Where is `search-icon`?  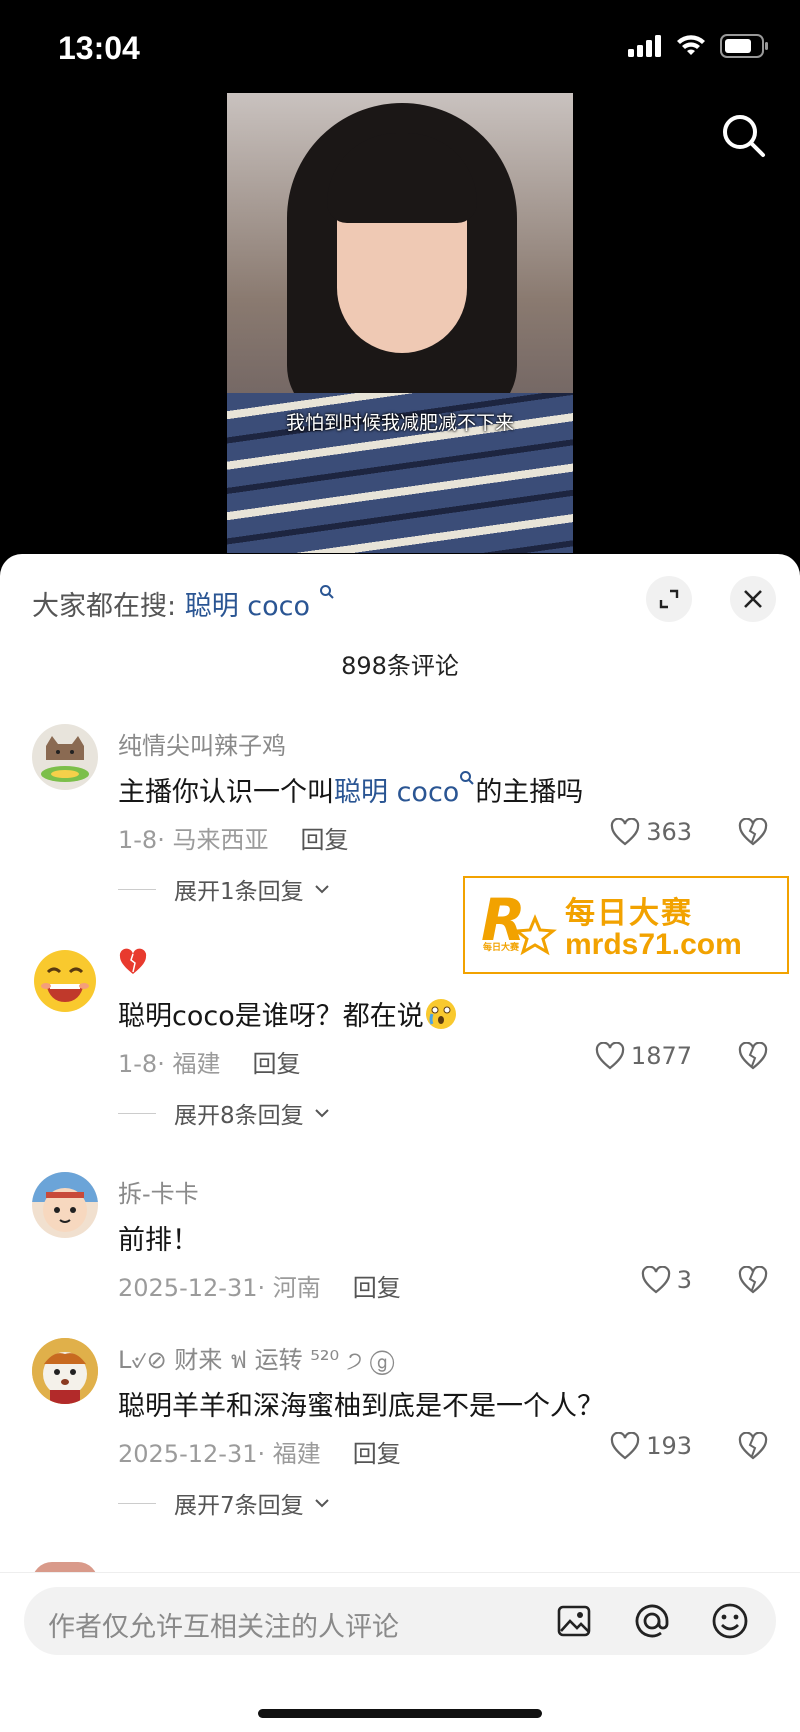
search-icon is located at coordinates (744, 136).